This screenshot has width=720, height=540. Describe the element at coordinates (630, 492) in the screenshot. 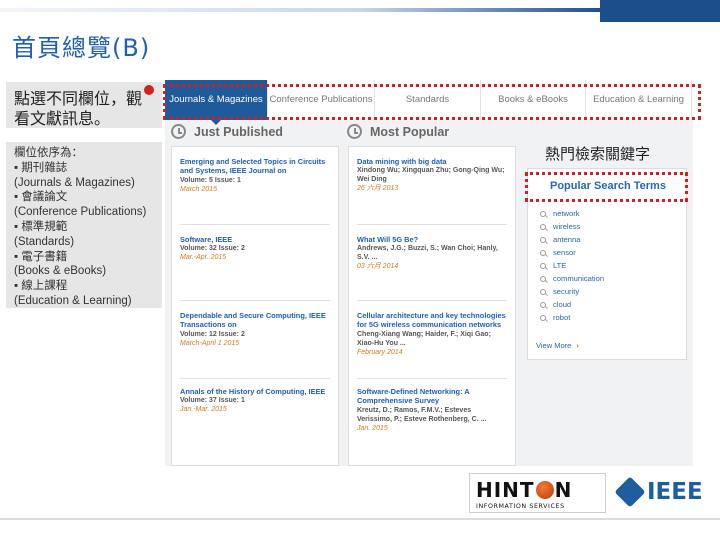

I see `ieee-diamond-icon` at that location.